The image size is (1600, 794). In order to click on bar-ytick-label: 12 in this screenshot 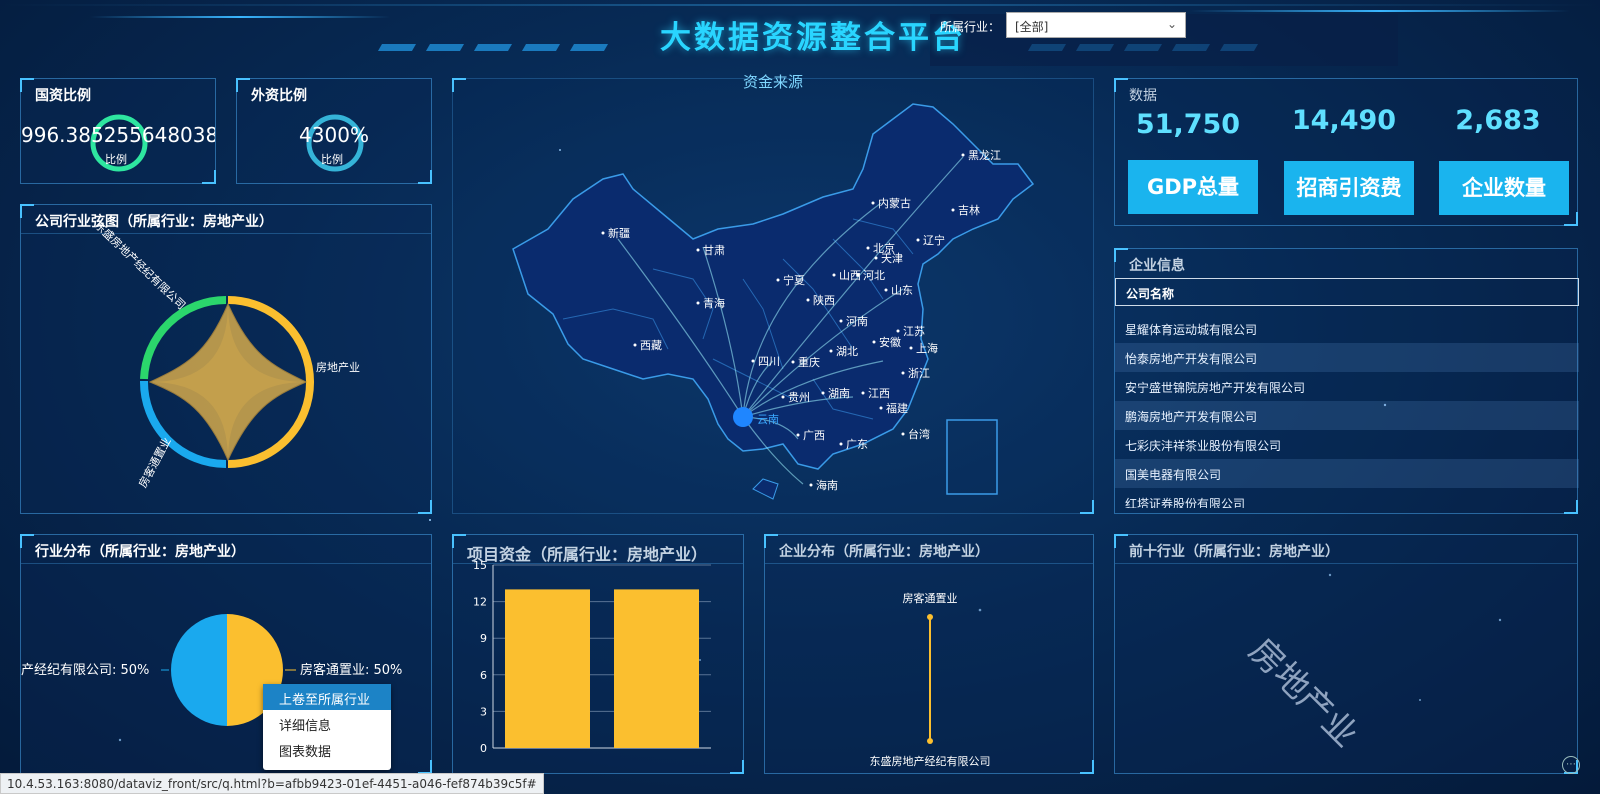, I will do `click(480, 602)`.